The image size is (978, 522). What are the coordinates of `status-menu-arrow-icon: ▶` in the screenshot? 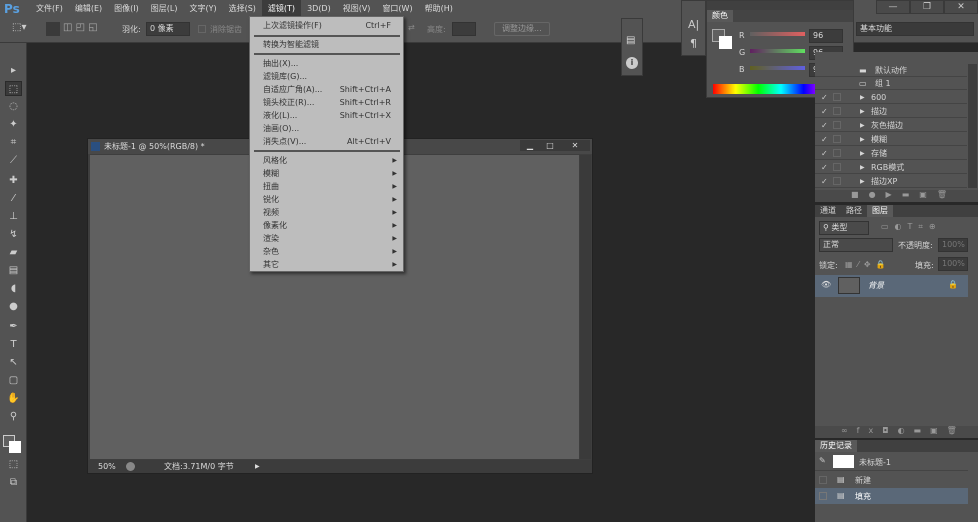 It's located at (257, 466).